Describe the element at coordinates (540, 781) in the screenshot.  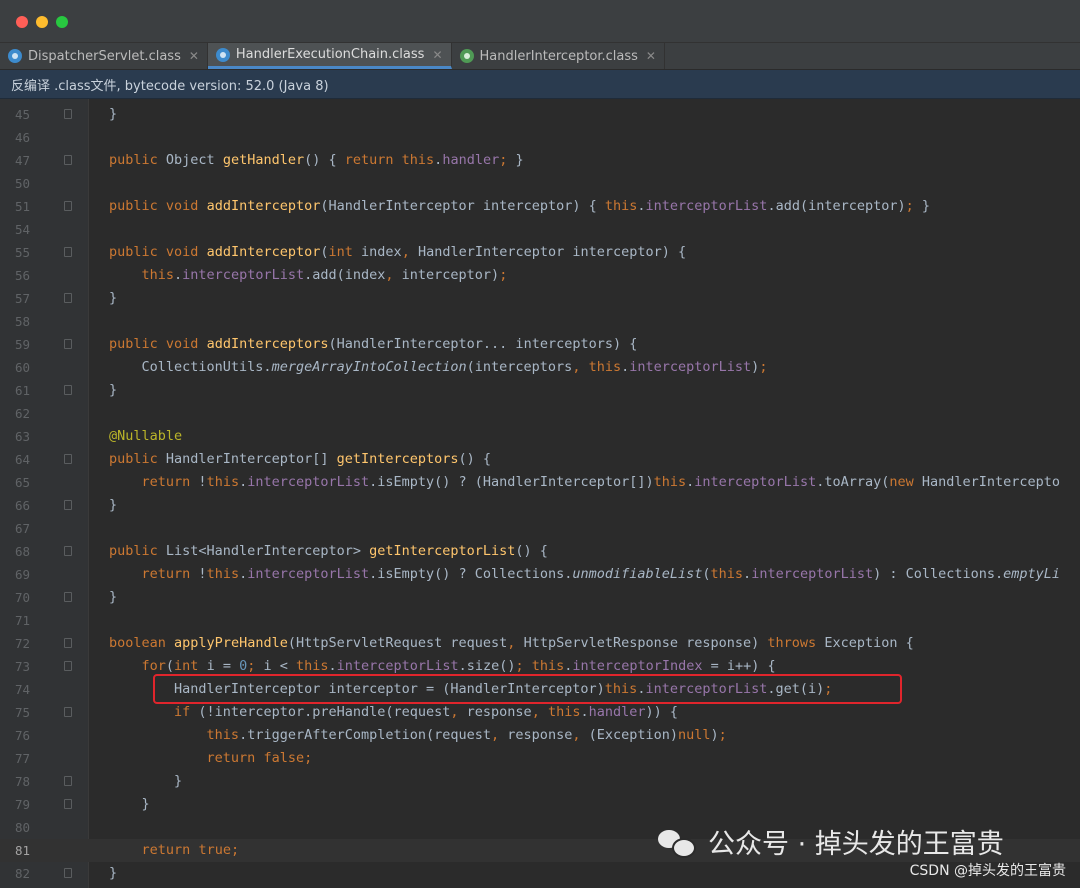
I see `code-line: 78 }` at that location.